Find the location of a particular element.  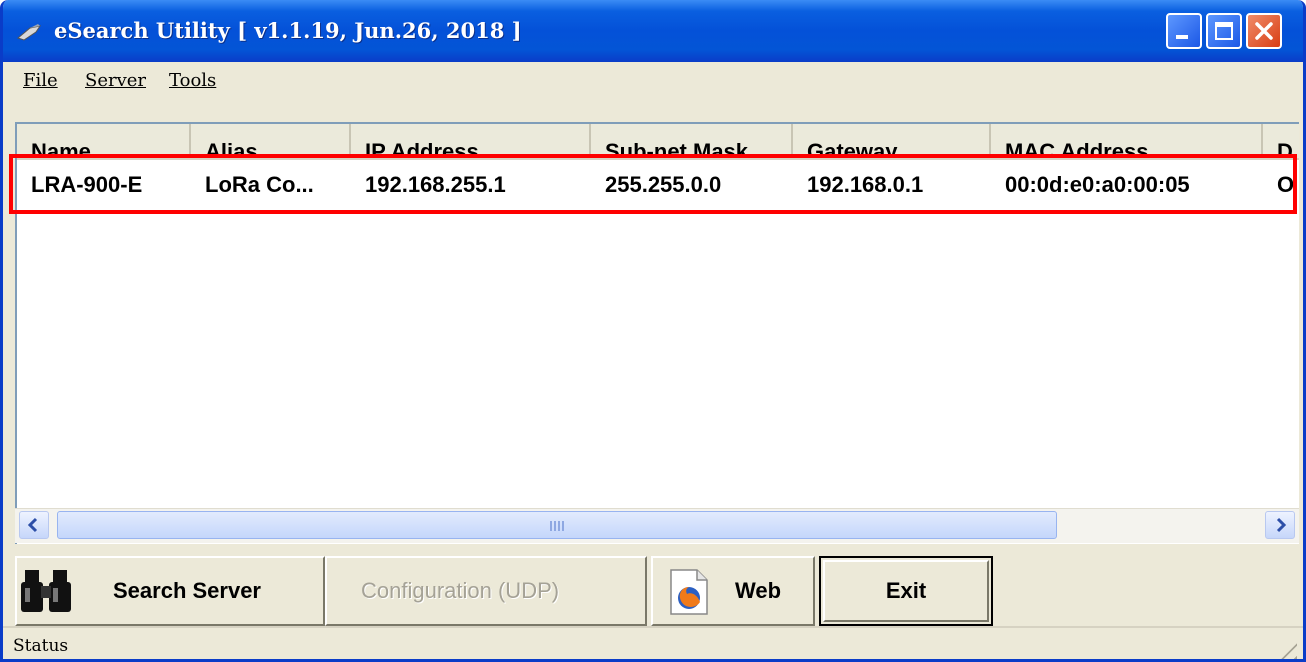

scroll-right-button is located at coordinates (1280, 525).